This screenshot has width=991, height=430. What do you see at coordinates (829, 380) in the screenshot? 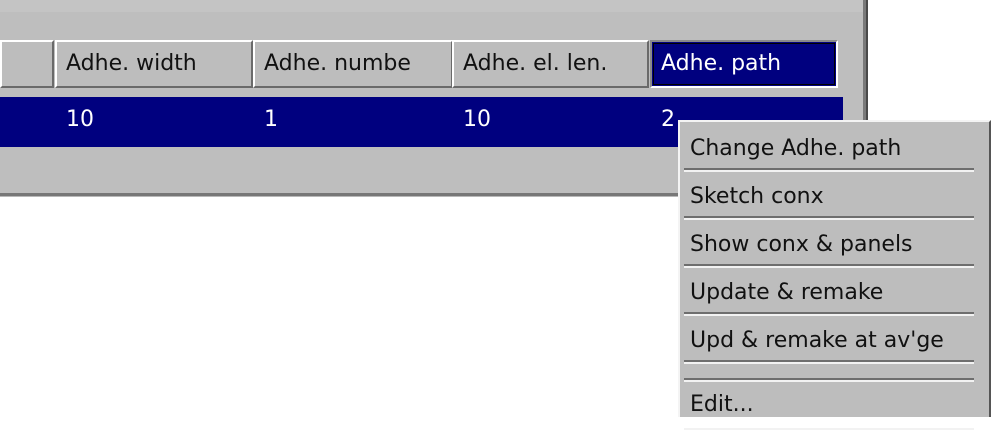
I see `menu-separator` at bounding box center [829, 380].